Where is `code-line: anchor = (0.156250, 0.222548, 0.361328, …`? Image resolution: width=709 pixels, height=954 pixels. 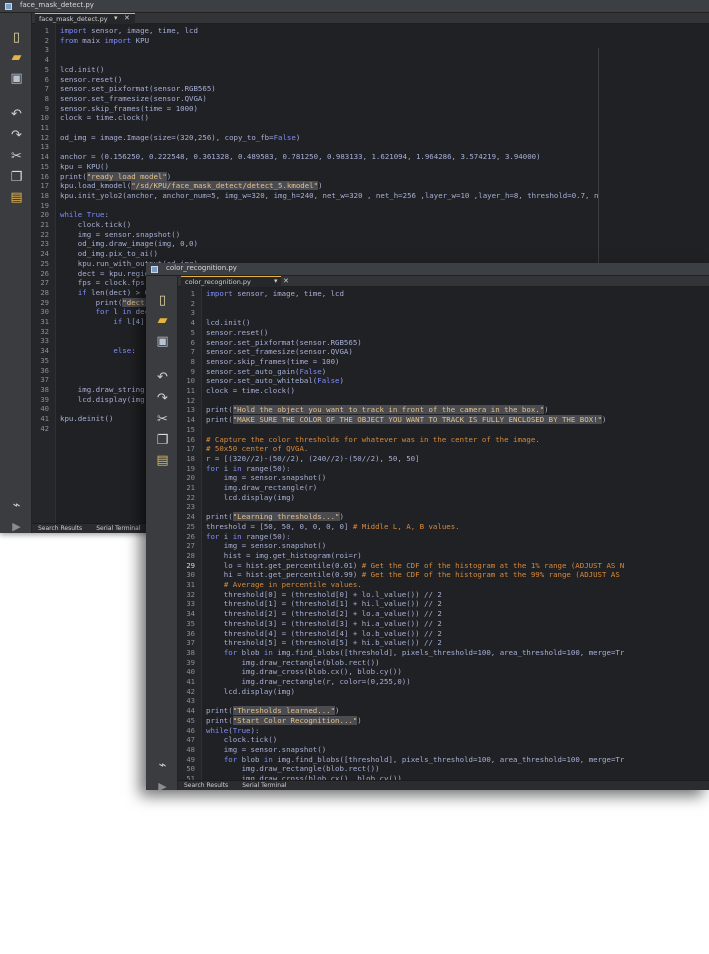
code-line: anchor = (0.156250, 0.222548, 0.361328, … is located at coordinates (300, 157).